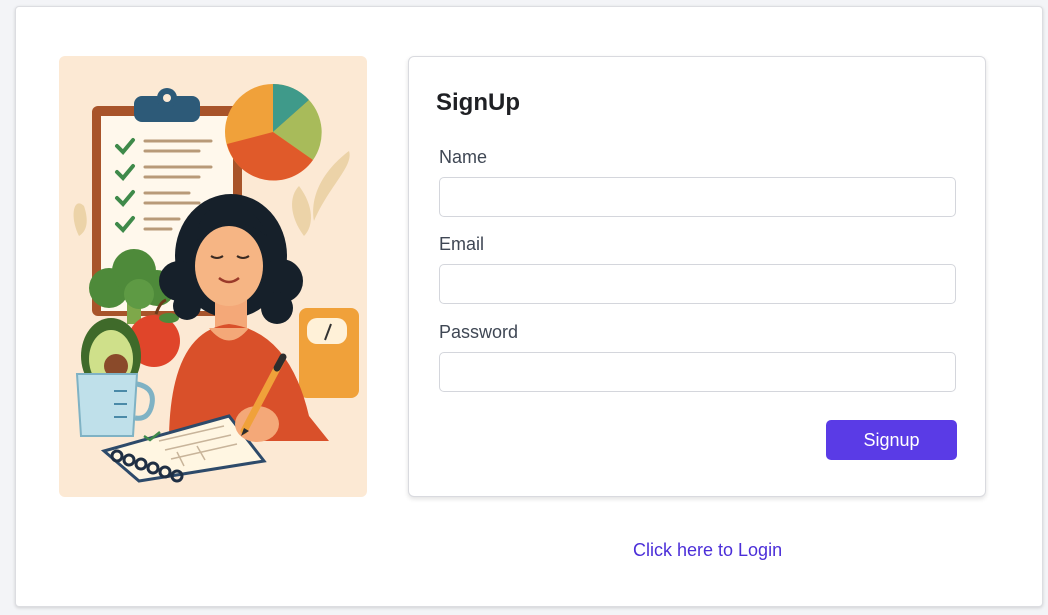  I want to click on form-title: SignUp, so click(478, 102).